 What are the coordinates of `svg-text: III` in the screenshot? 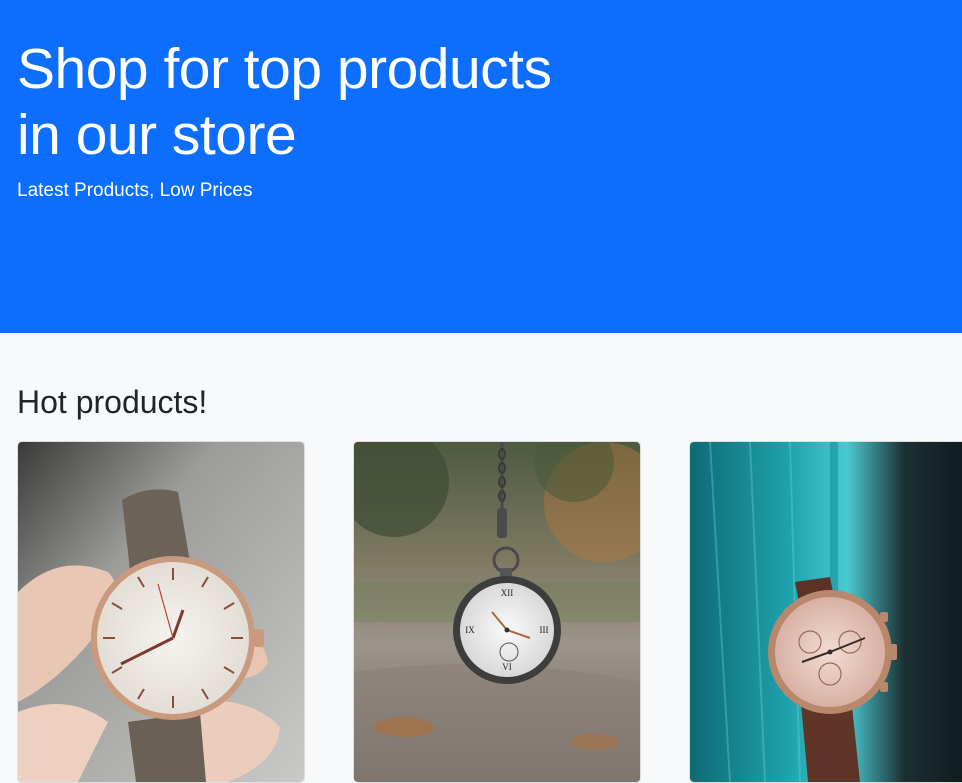 It's located at (544, 630).